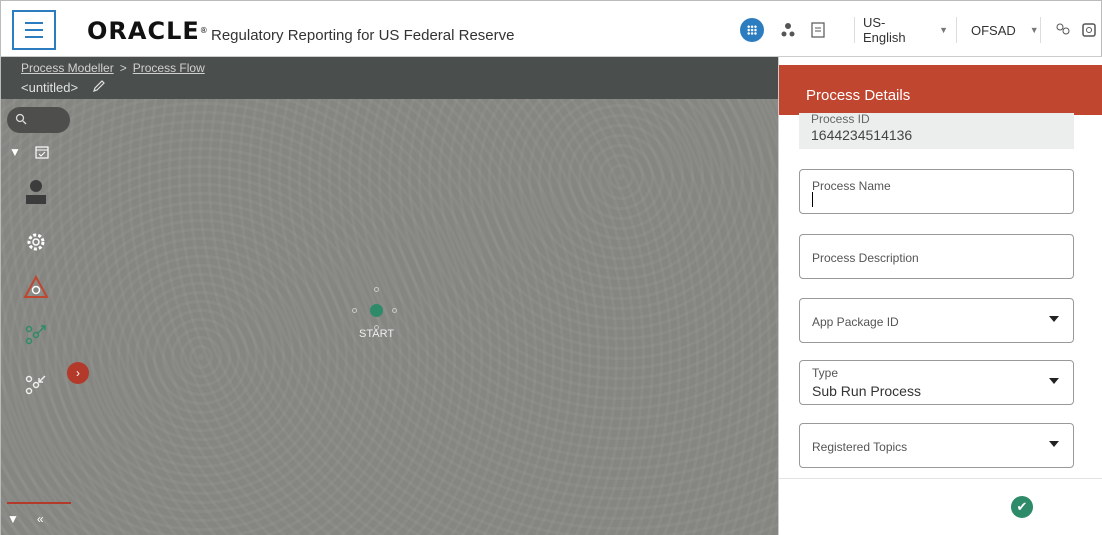 The width and height of the screenshot is (1102, 535). I want to click on type-label: Type, so click(825, 373).